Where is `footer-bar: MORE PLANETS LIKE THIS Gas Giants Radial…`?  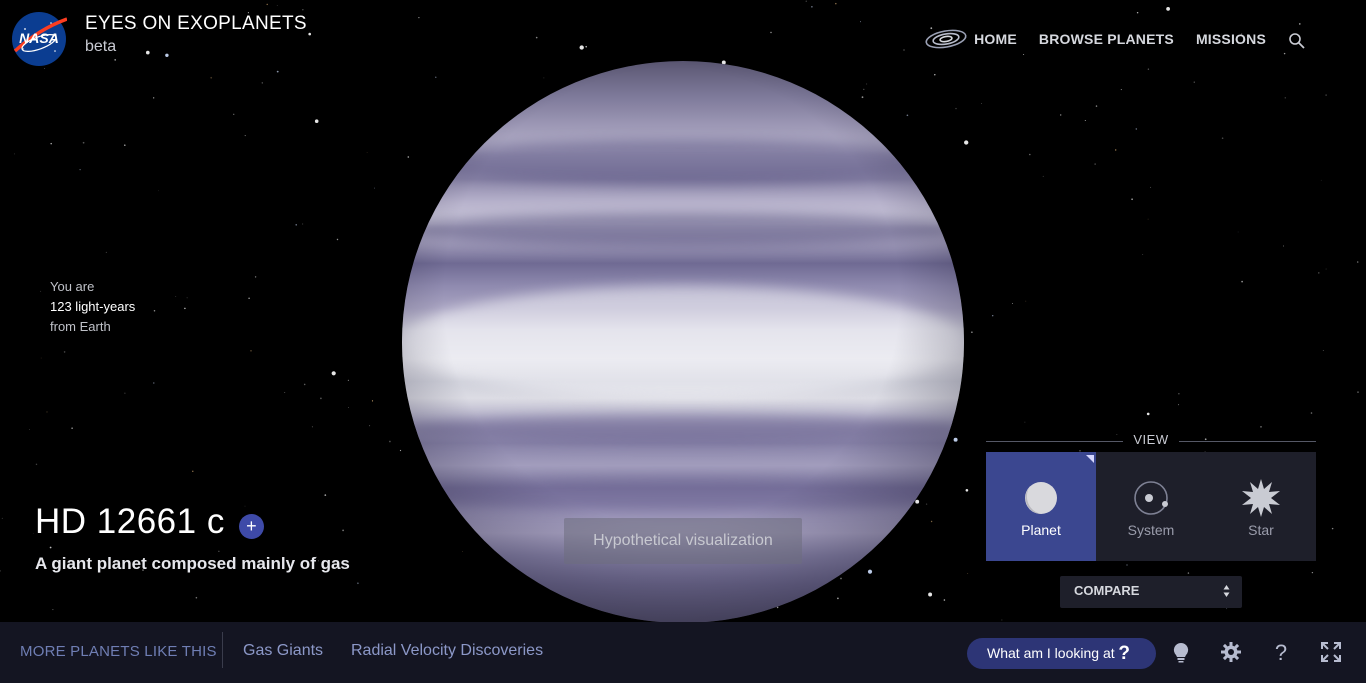
footer-bar: MORE PLANETS LIKE THIS Gas Giants Radial… is located at coordinates (683, 652).